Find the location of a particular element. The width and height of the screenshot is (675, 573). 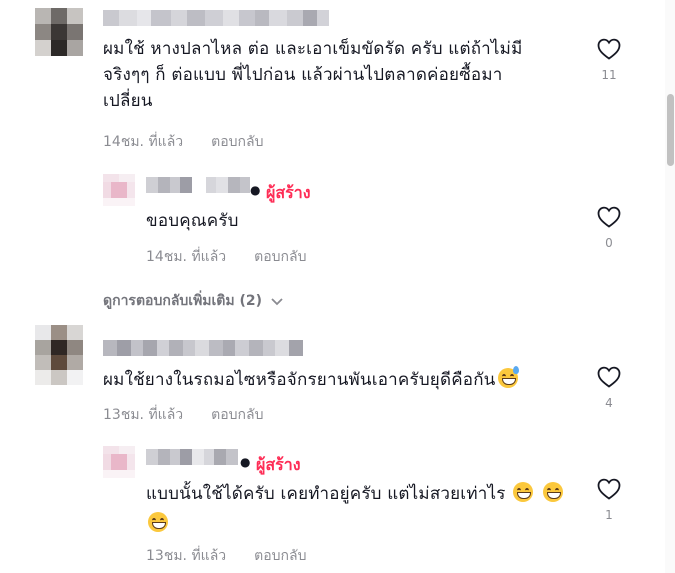

like-button: 4 is located at coordinates (609, 388).